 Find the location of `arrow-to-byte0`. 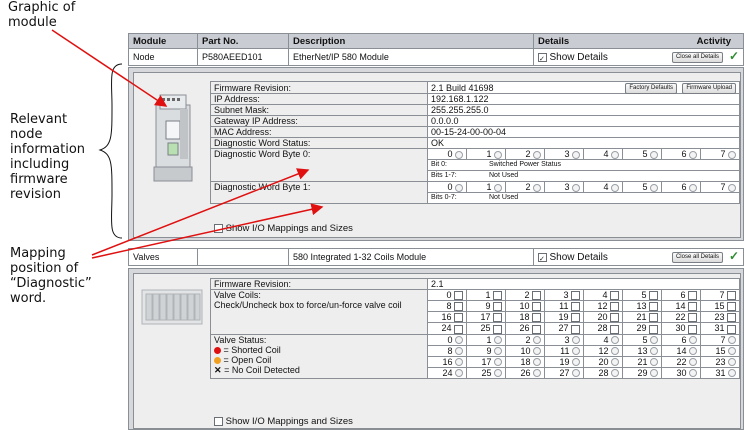

arrow-to-byte0 is located at coordinates (200, 212).